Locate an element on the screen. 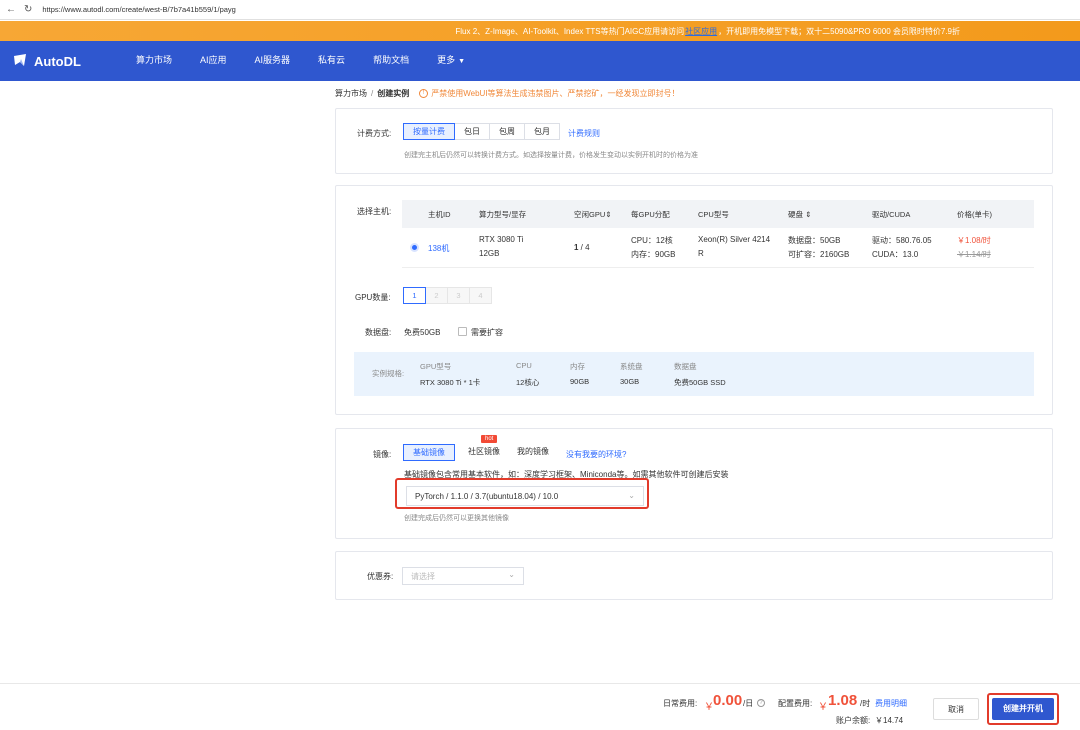 This screenshot has height=730, width=1080. warning-icon: ! is located at coordinates (424, 93).